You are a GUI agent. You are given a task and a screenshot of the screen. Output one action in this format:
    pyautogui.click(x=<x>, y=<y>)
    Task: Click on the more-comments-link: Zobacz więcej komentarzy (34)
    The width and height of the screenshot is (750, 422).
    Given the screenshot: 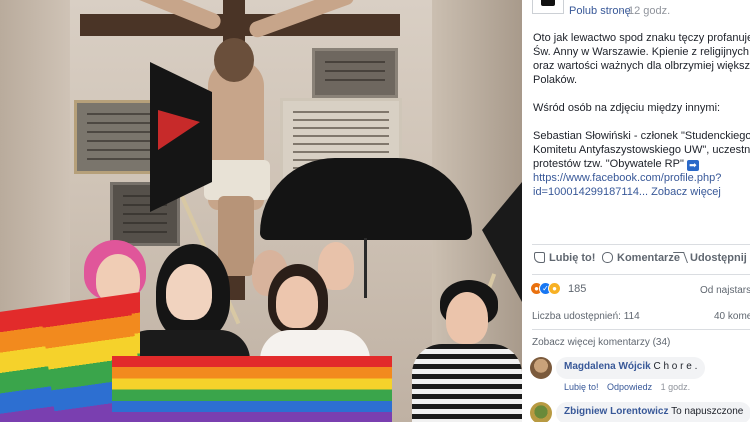 What is the action you would take?
    pyautogui.click(x=601, y=342)
    